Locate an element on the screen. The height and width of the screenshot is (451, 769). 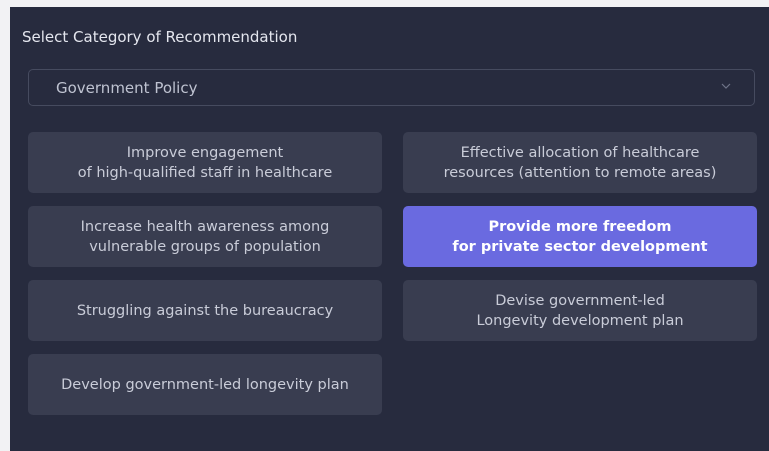
option-line-1: Provide more freedom is located at coordinates (580, 226).